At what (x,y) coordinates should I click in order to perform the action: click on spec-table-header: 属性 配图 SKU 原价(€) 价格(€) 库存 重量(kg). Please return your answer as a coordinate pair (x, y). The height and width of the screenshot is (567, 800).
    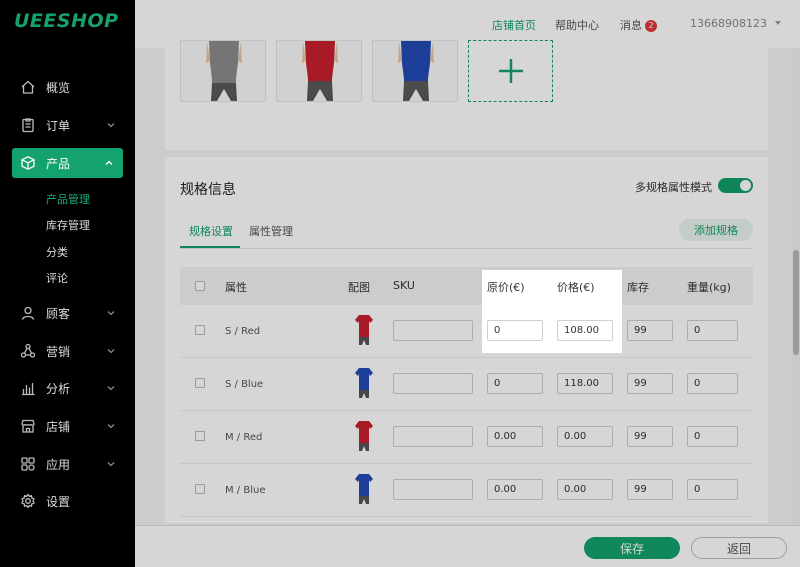
    Looking at the image, I should click on (466, 286).